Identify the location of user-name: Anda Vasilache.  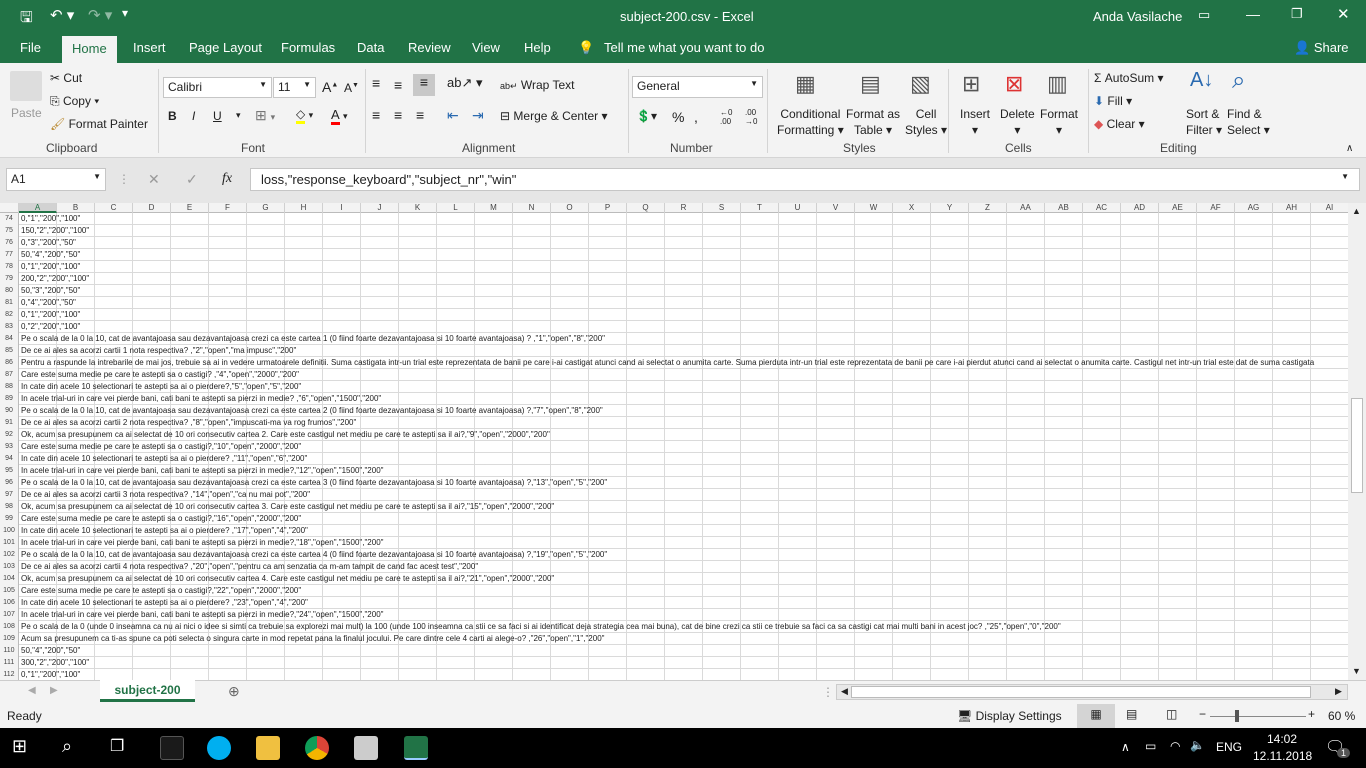
(1137, 16).